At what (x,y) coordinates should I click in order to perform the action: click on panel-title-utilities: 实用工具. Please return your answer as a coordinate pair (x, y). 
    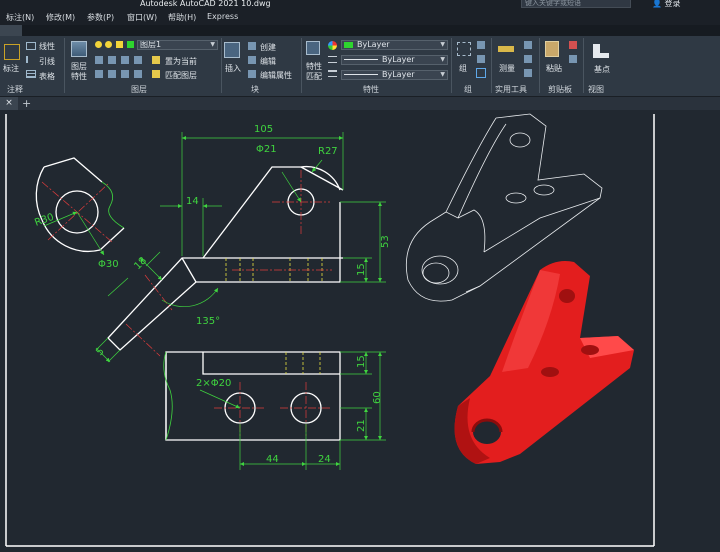
    Looking at the image, I should click on (511, 89).